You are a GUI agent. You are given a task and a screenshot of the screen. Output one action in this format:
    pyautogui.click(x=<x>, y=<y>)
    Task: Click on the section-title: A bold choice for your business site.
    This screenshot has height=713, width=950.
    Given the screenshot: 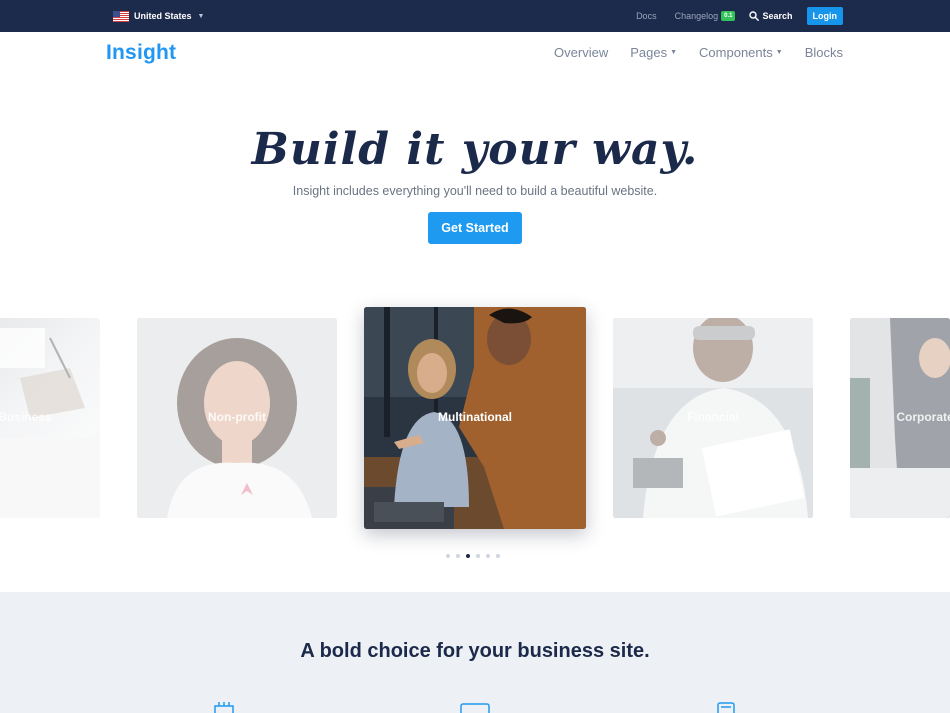 What is the action you would take?
    pyautogui.click(x=475, y=651)
    